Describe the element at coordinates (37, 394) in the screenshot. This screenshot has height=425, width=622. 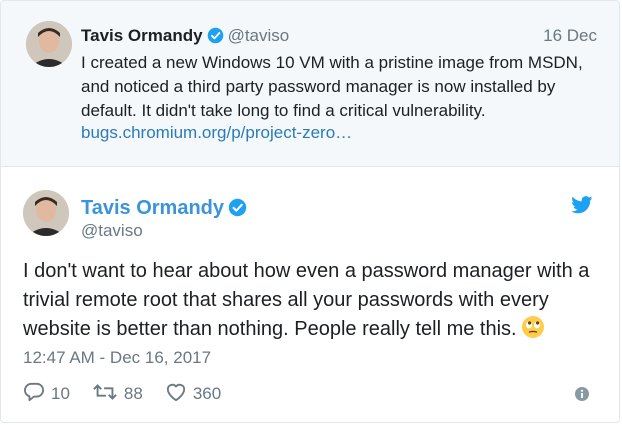
I see `reply-icon` at that location.